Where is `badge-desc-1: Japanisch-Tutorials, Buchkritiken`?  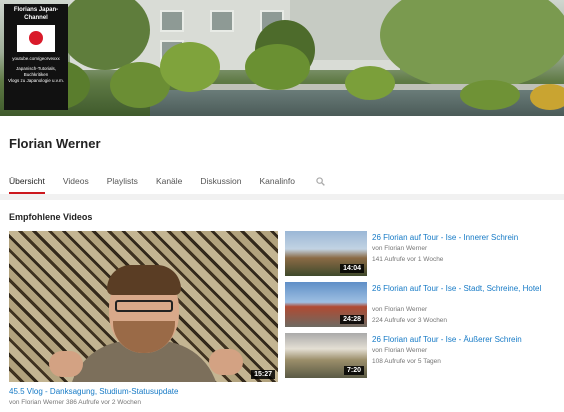 badge-desc-1: Japanisch-Tutorials, Buchkritiken is located at coordinates (36, 71).